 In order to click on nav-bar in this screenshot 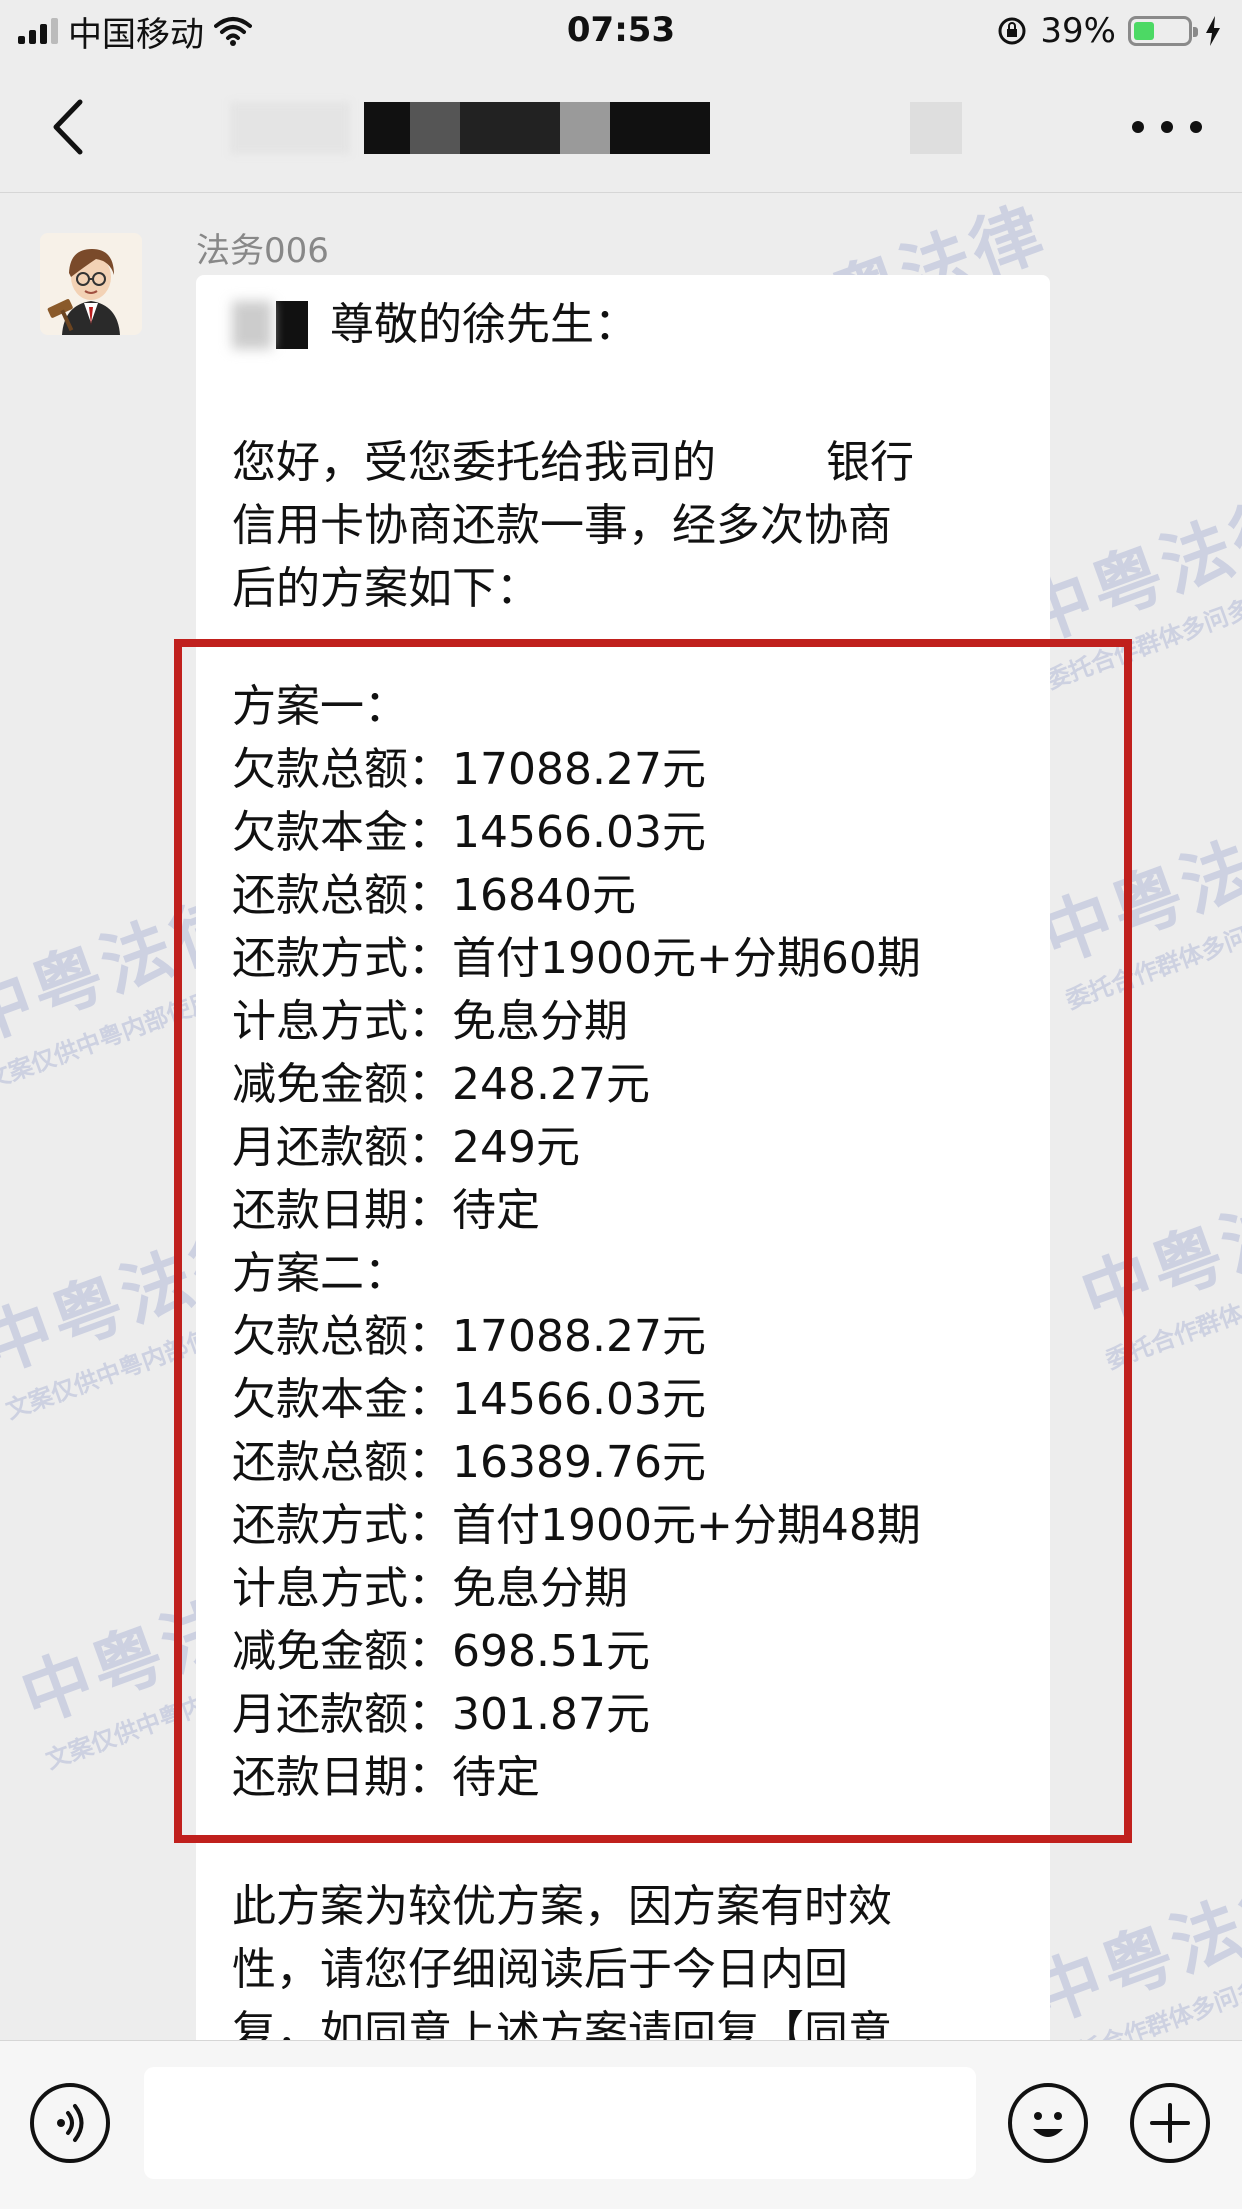, I will do `click(621, 127)`.